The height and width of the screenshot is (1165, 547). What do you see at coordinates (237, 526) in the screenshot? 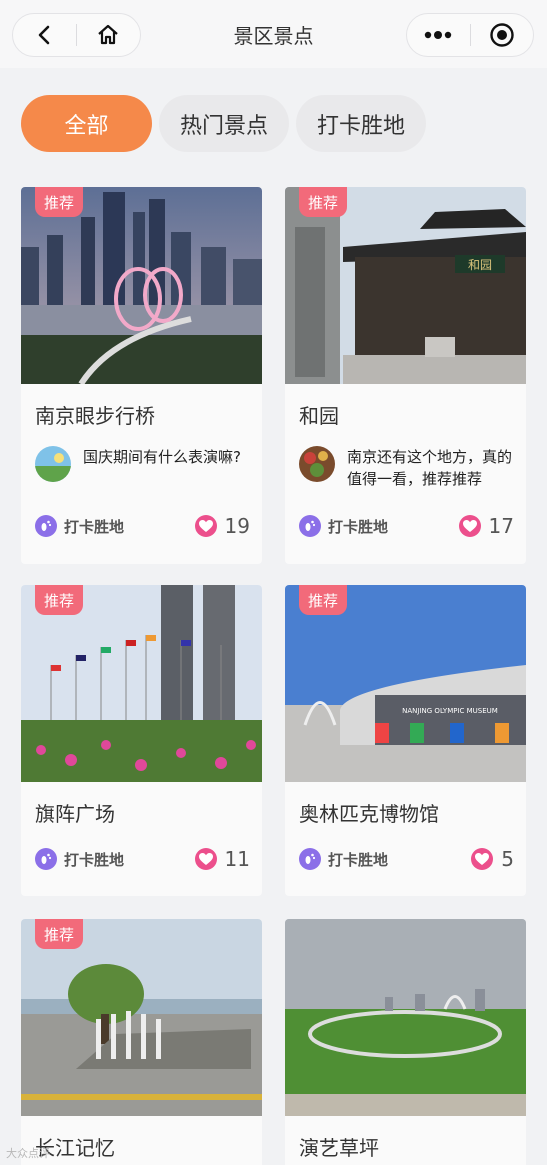
I see `like-count: 19` at bounding box center [237, 526].